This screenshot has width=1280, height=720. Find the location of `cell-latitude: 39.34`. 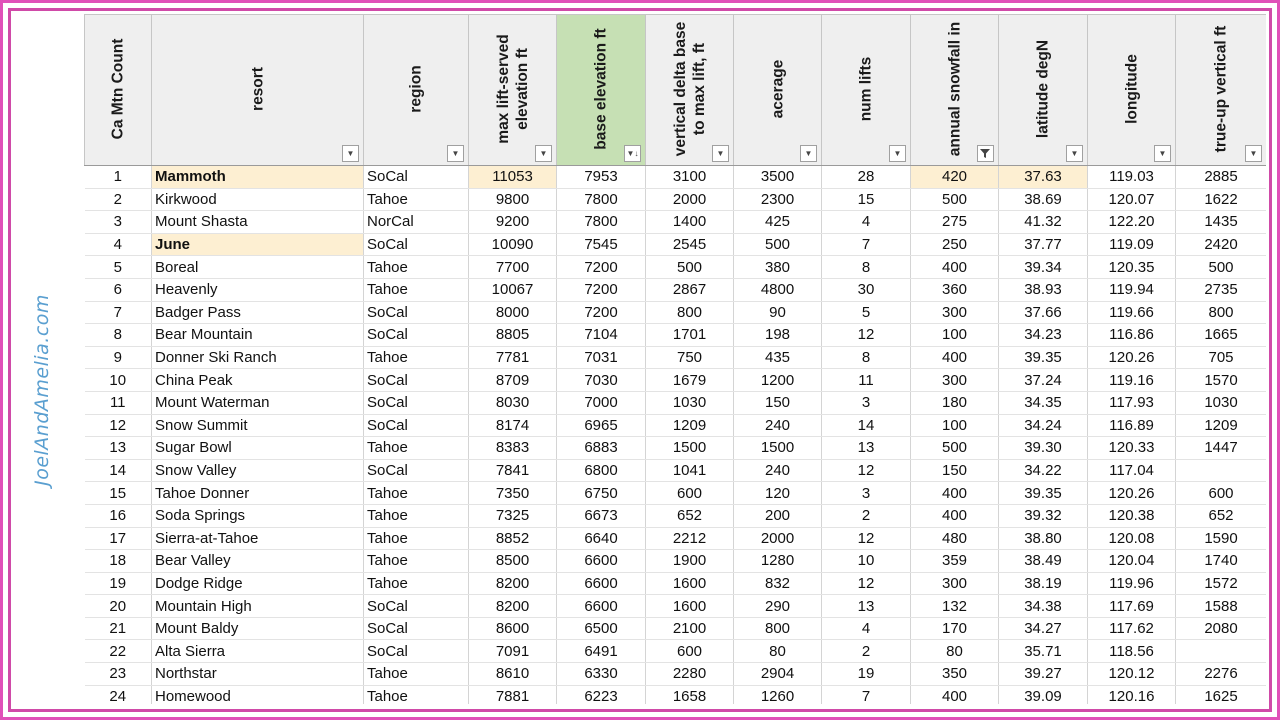

cell-latitude: 39.34 is located at coordinates (1043, 267).